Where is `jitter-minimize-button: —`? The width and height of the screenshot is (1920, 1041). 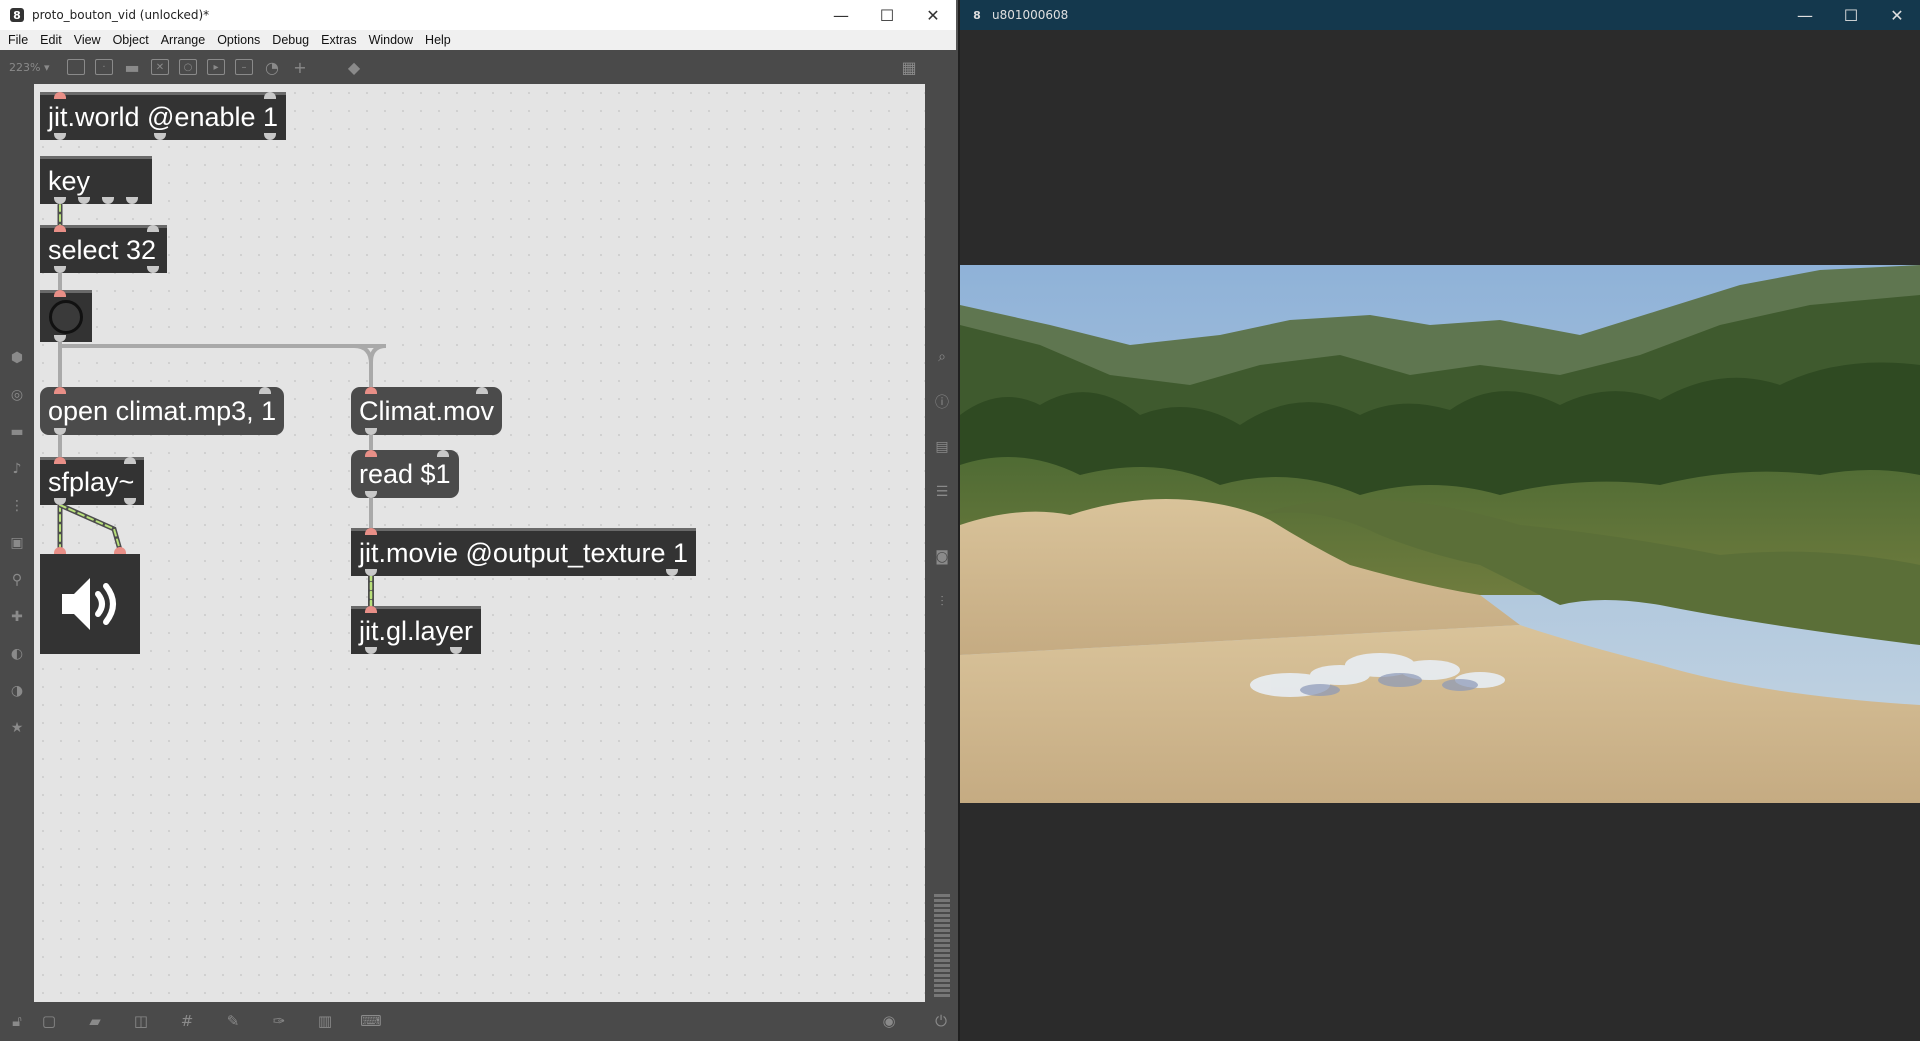
jitter-minimize-button: — is located at coordinates (1805, 15).